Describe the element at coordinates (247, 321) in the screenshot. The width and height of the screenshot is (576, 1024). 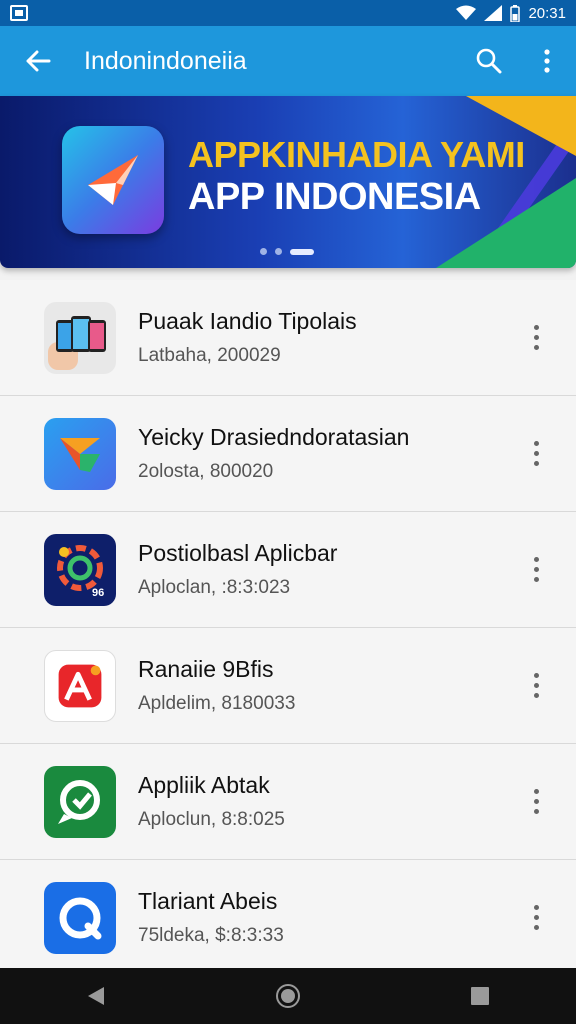
I see `app-name: Puaak Iandio Tipolais` at that location.